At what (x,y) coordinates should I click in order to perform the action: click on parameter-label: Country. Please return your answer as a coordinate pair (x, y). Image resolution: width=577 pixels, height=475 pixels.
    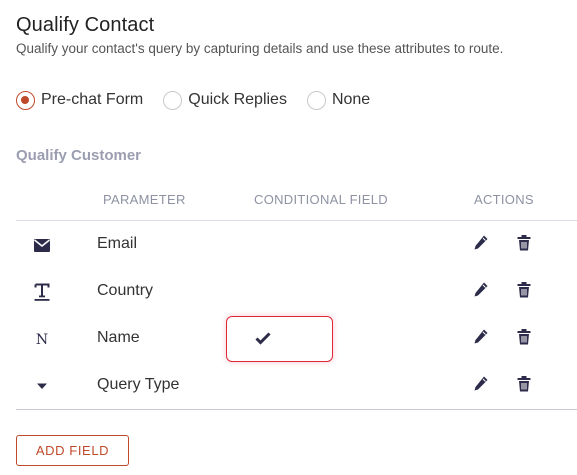
    Looking at the image, I should click on (125, 290).